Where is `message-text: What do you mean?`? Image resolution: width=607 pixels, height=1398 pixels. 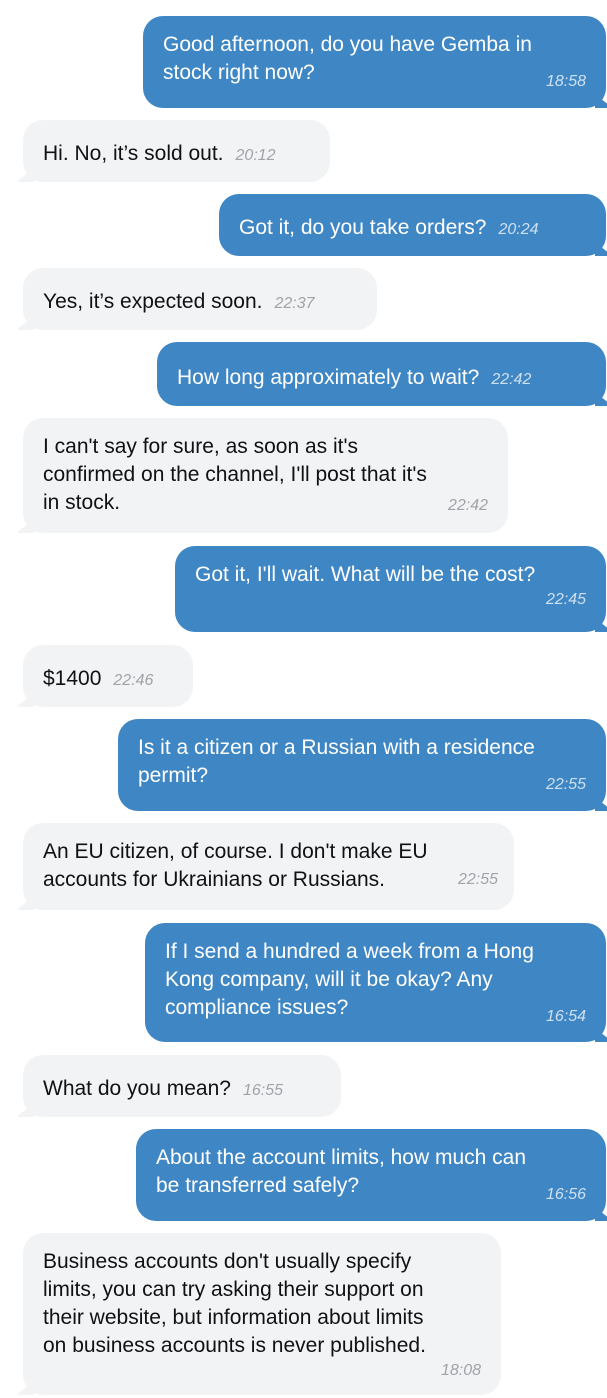 message-text: What do you mean? is located at coordinates (137, 1088).